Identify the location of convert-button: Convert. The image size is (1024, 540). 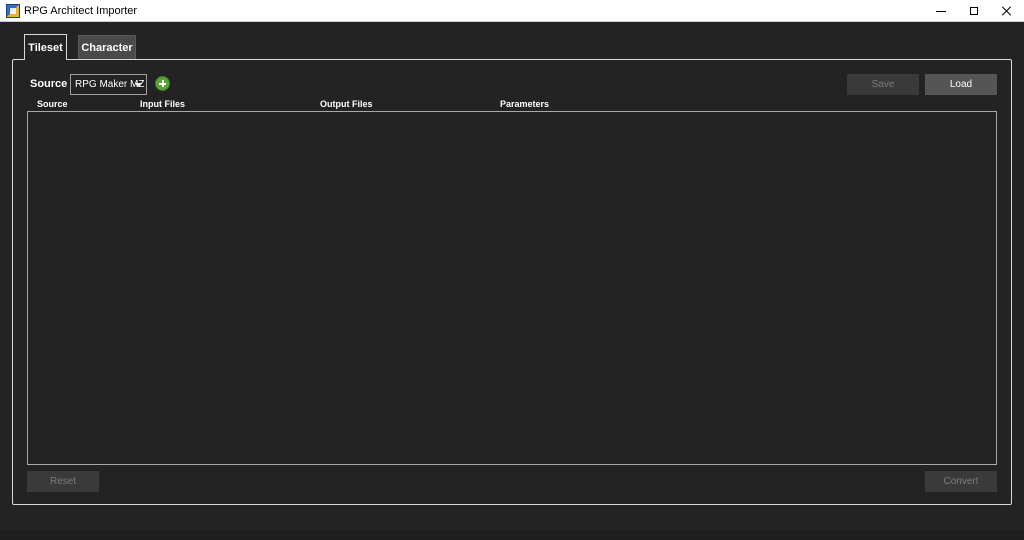
(961, 481).